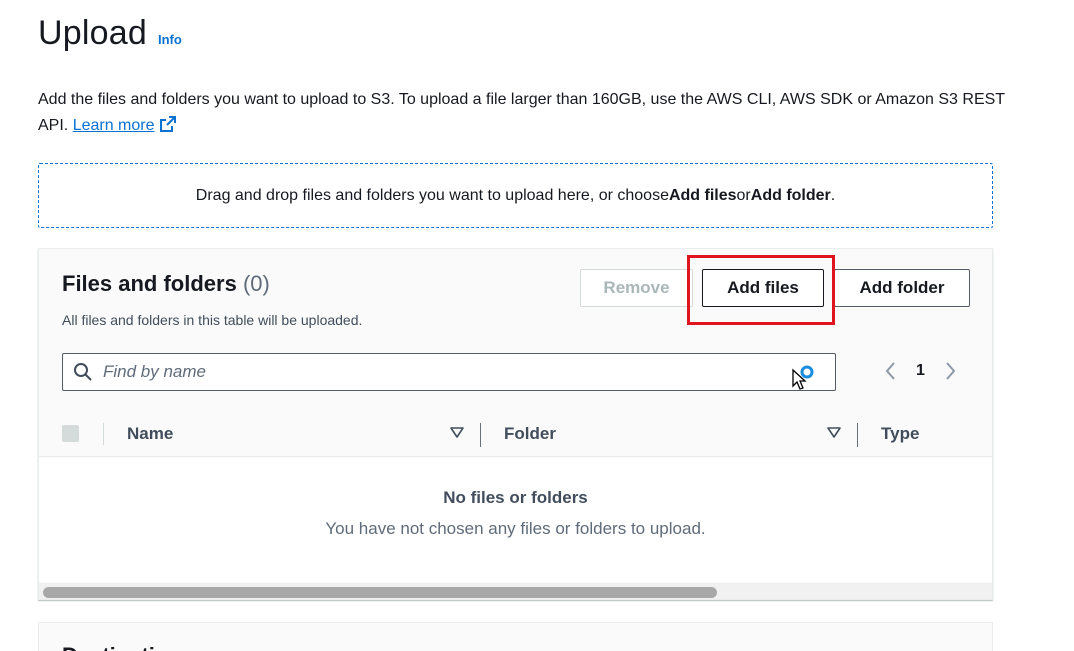 The height and width of the screenshot is (651, 1074). What do you see at coordinates (149, 283) in the screenshot?
I see `files-panel-title: Files and folders` at bounding box center [149, 283].